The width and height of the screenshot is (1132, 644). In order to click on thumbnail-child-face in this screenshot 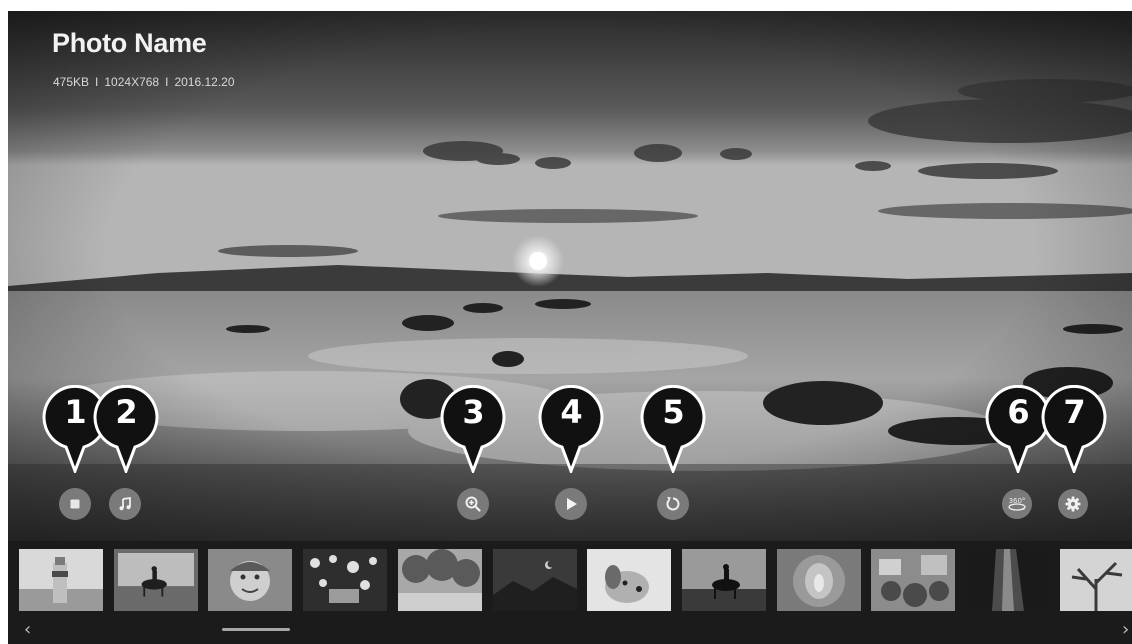, I will do `click(250, 580)`.